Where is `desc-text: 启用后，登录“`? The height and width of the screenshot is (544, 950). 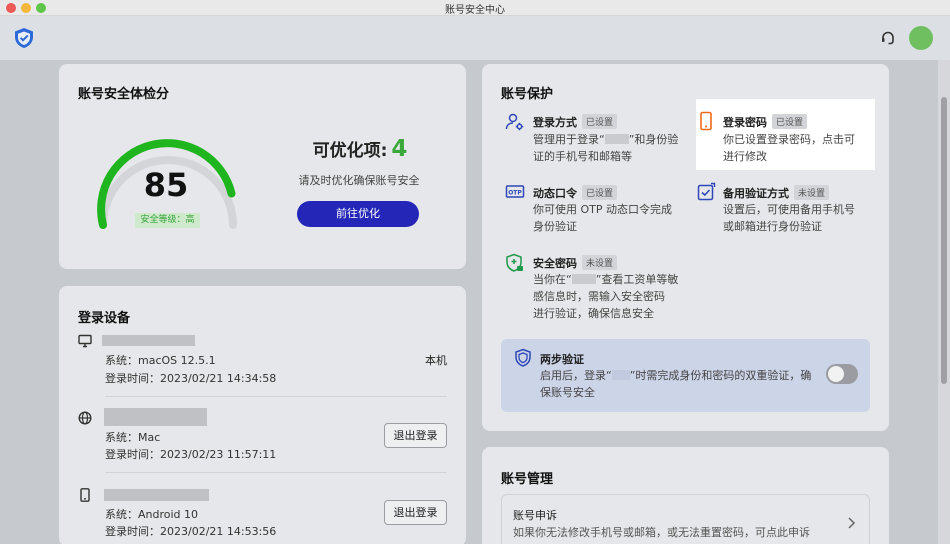 desc-text: 启用后，登录“ is located at coordinates (576, 375).